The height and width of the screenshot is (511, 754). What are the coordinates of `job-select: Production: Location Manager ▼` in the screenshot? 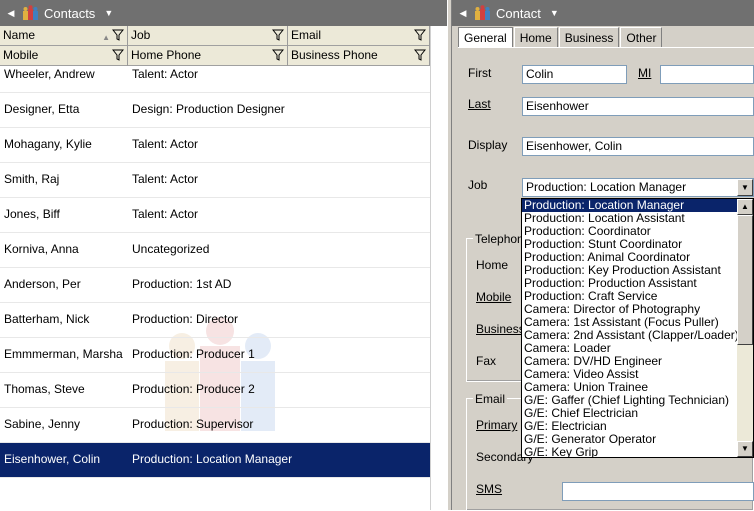 It's located at (638, 187).